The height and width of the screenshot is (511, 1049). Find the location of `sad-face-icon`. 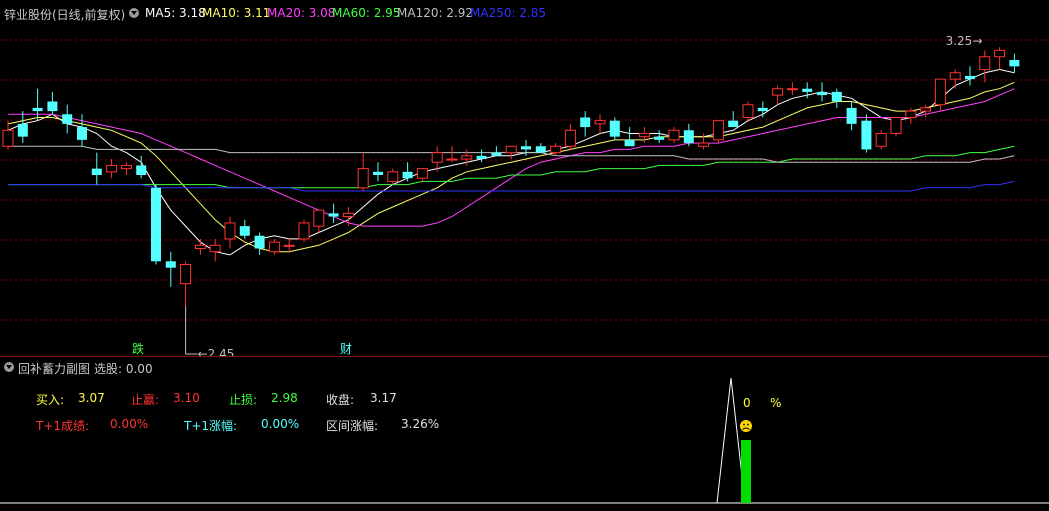

sad-face-icon is located at coordinates (746, 426).